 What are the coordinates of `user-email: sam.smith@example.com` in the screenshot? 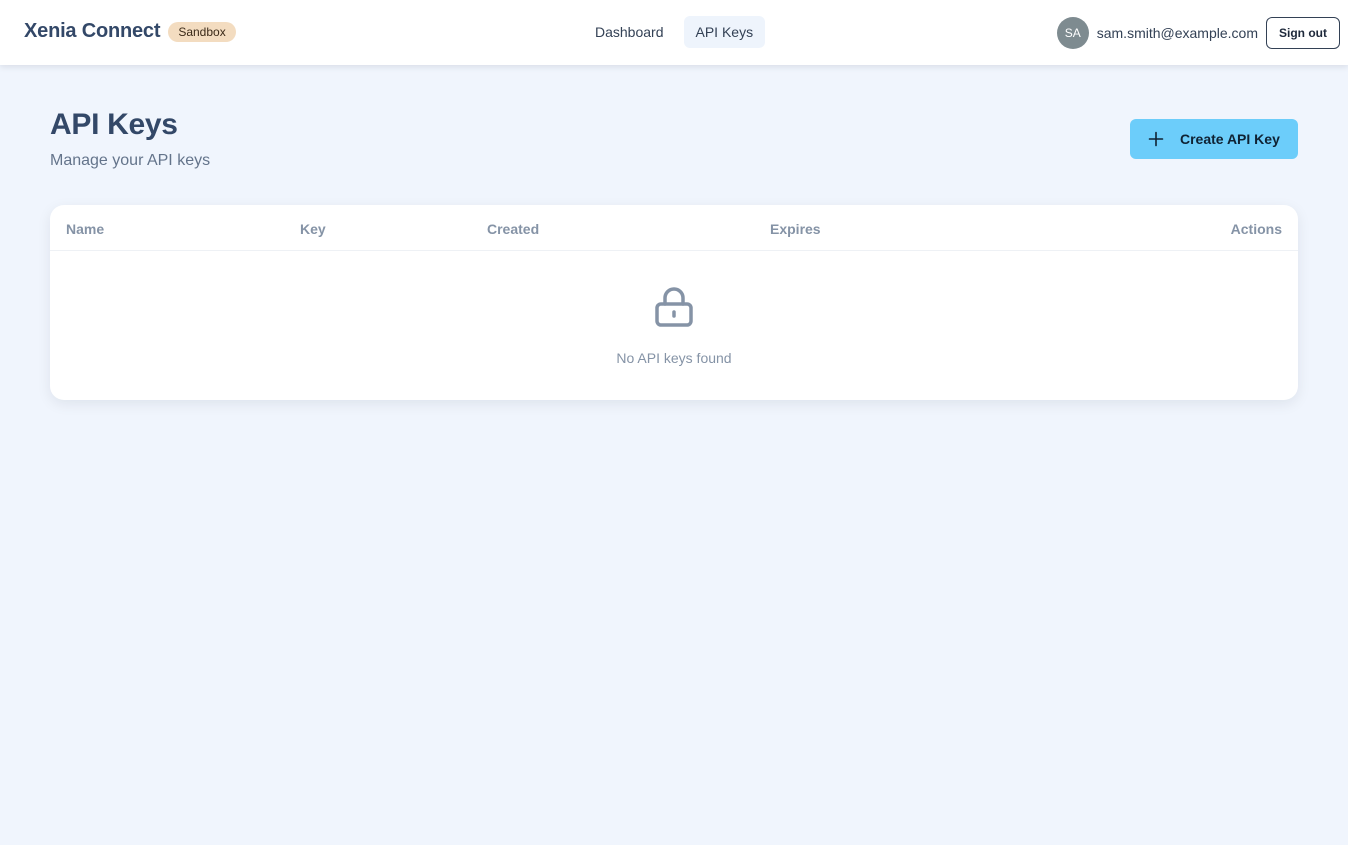 It's located at (1177, 33).